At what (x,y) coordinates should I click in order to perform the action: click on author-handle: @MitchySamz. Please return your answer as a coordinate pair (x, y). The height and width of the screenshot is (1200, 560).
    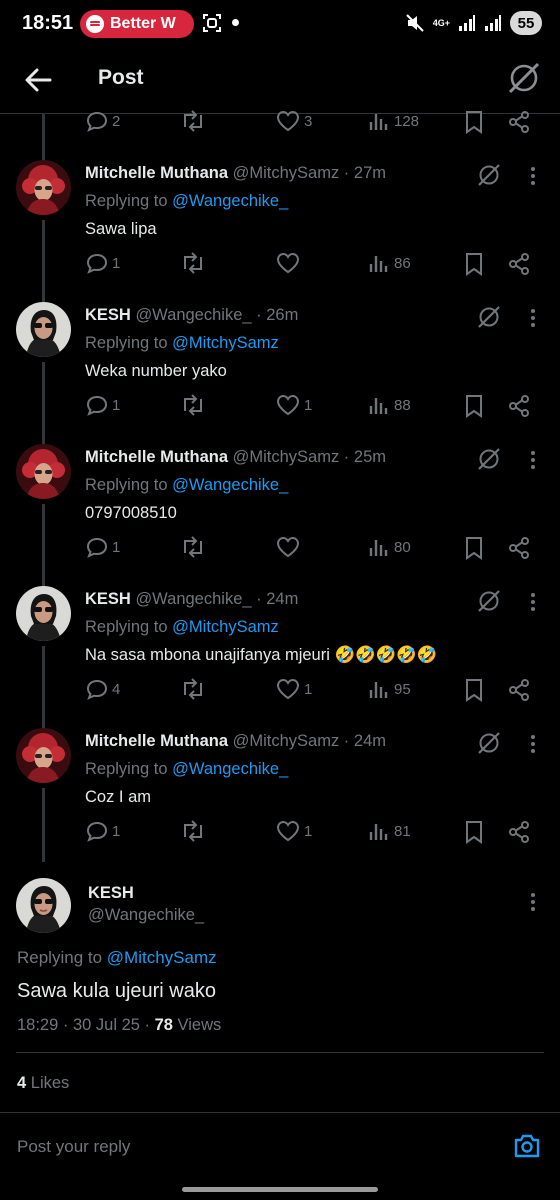
    Looking at the image, I should click on (286, 741).